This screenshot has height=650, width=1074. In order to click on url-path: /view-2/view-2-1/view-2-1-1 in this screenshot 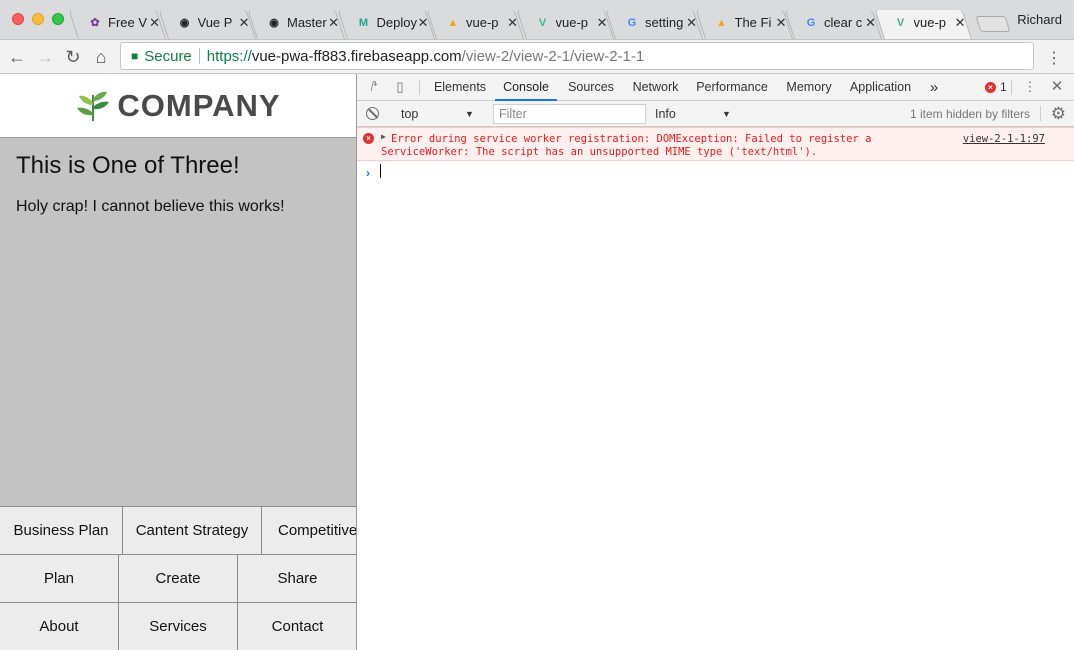, I will do `click(553, 56)`.